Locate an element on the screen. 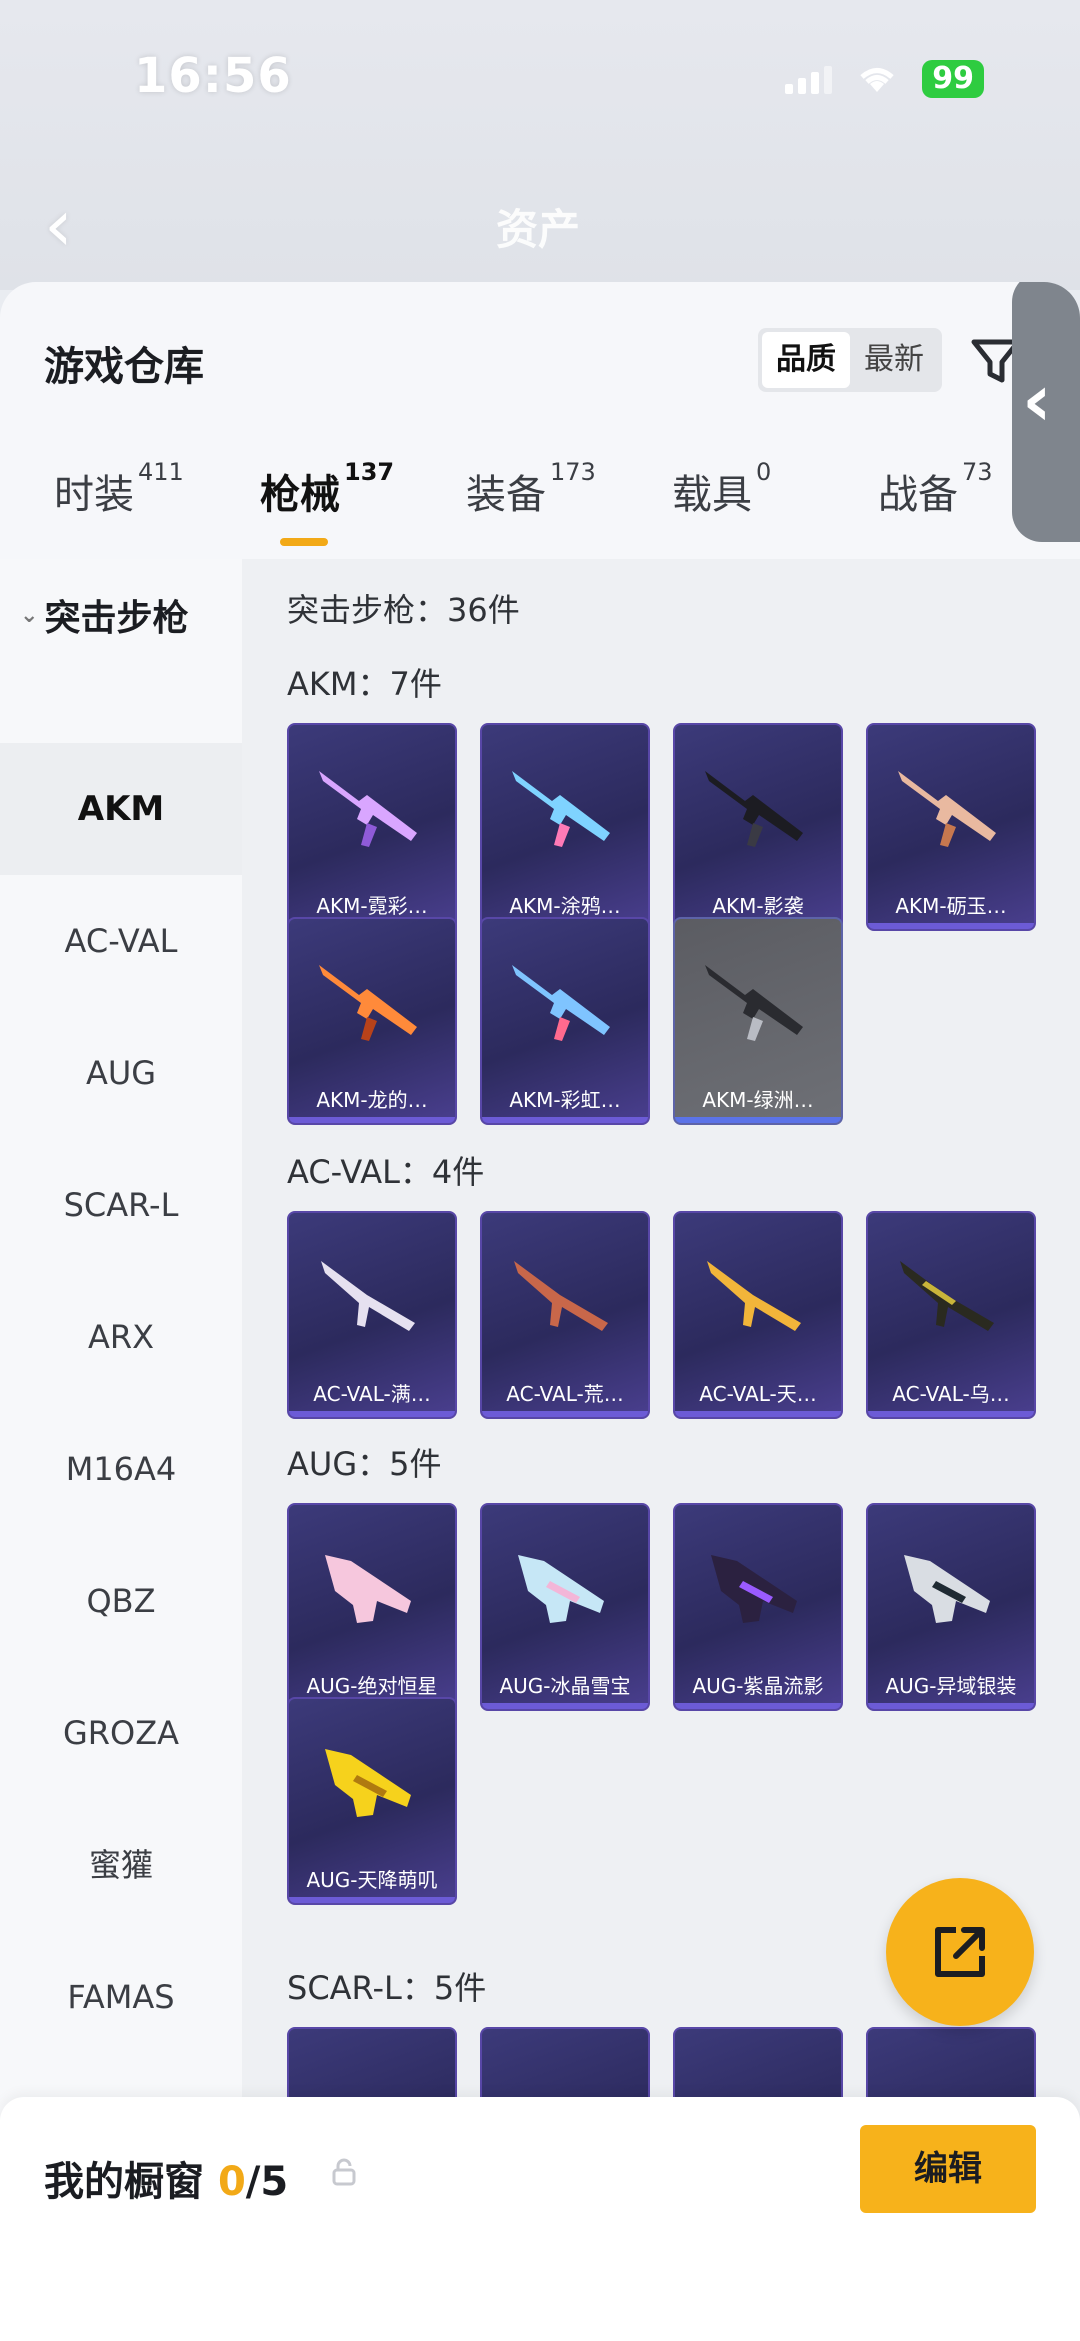  lock-icon is located at coordinates (344, 2172).